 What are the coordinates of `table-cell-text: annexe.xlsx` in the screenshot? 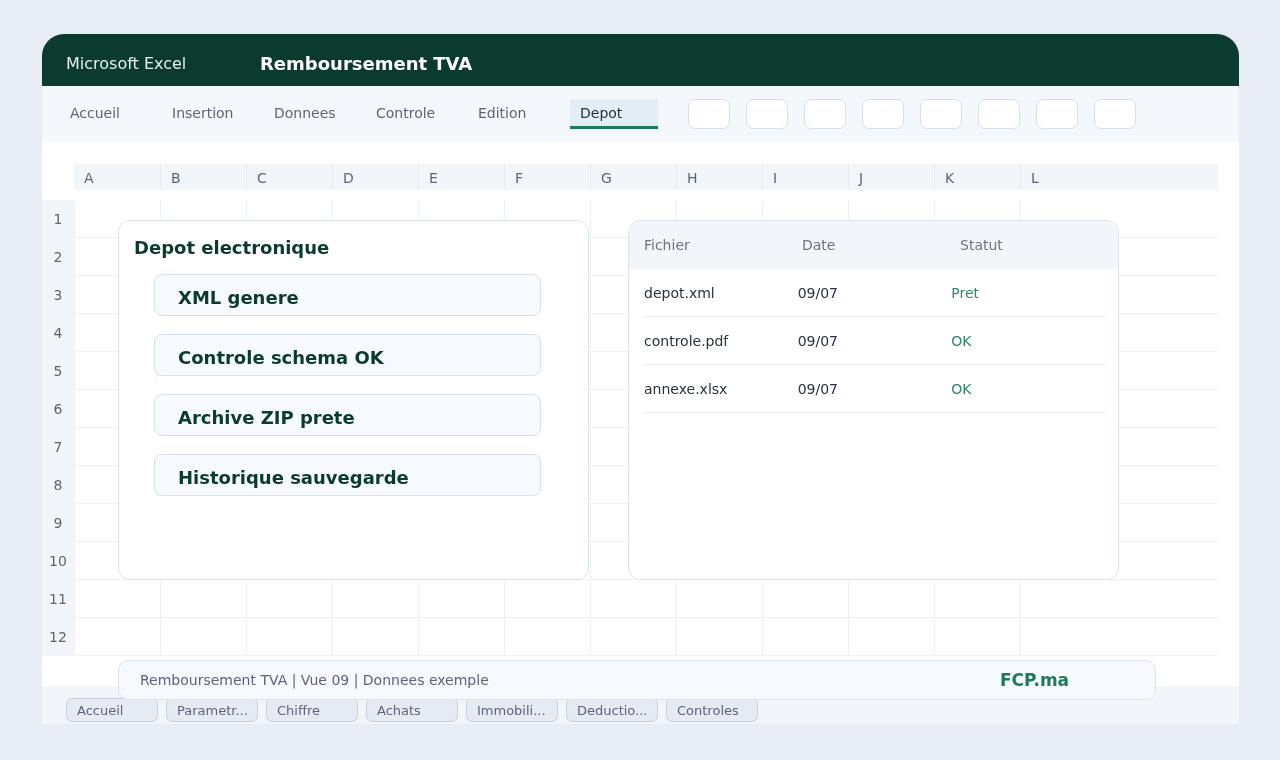 It's located at (686, 388).